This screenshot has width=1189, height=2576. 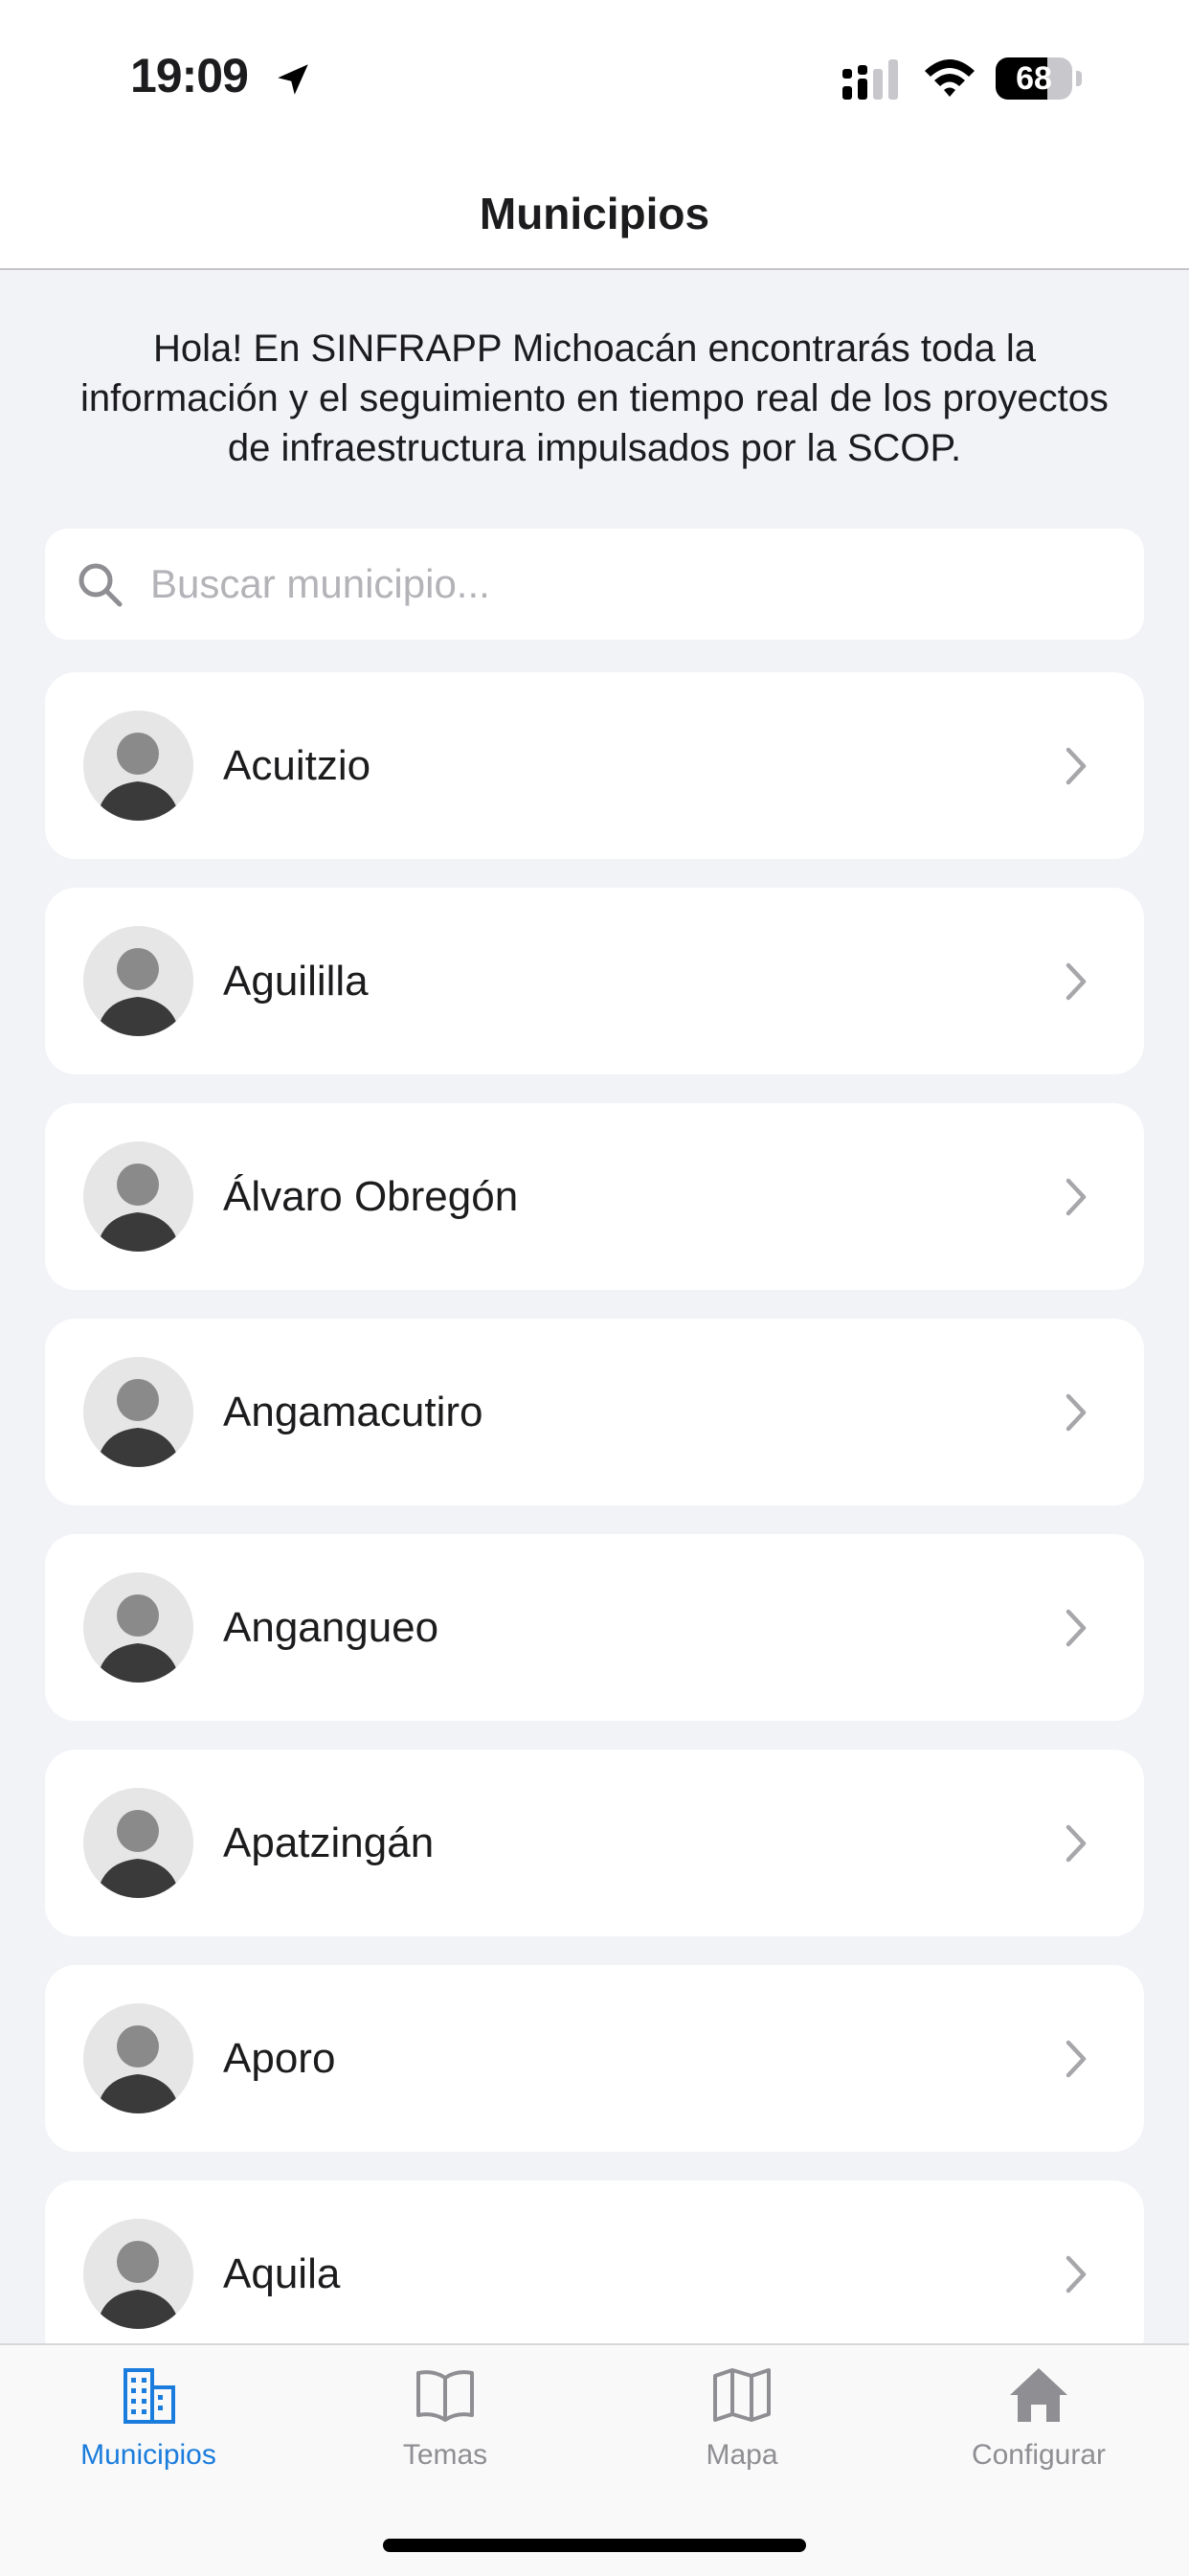 I want to click on book-icon, so click(x=445, y=2396).